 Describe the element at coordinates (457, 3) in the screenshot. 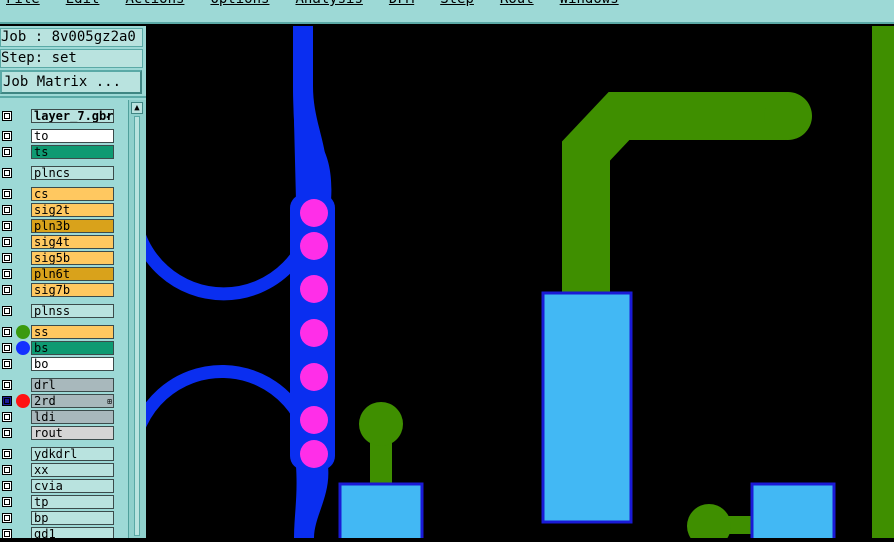

I see `menu-step: Step` at that location.